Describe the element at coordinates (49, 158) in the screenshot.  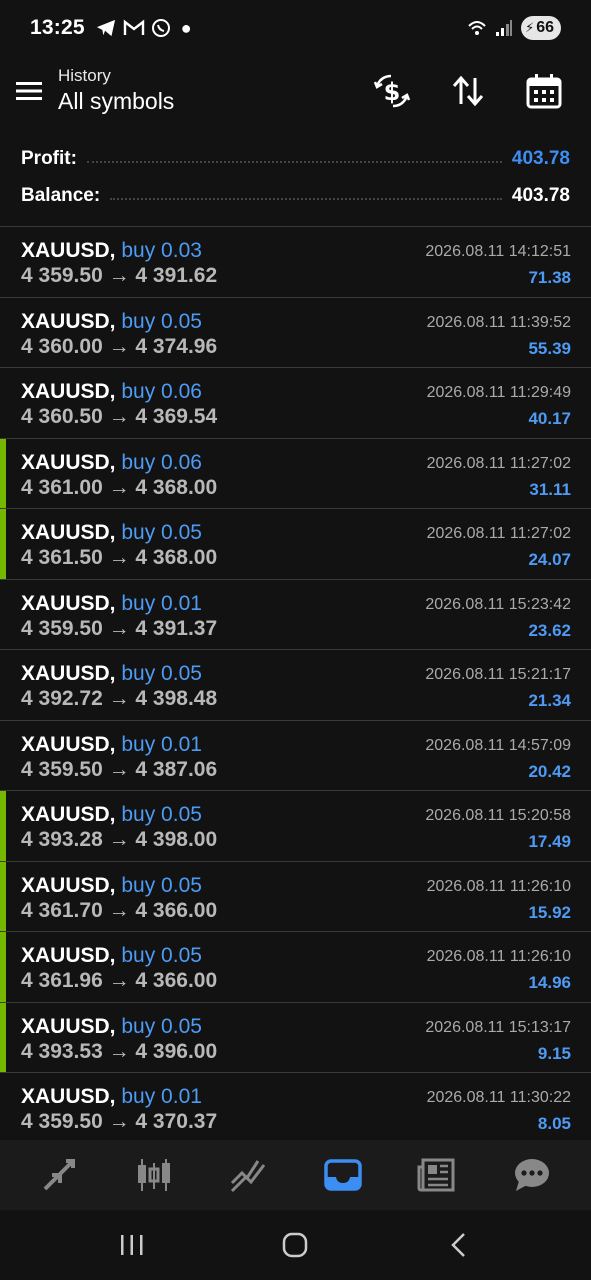
I see `profit-label: Profit:` at that location.